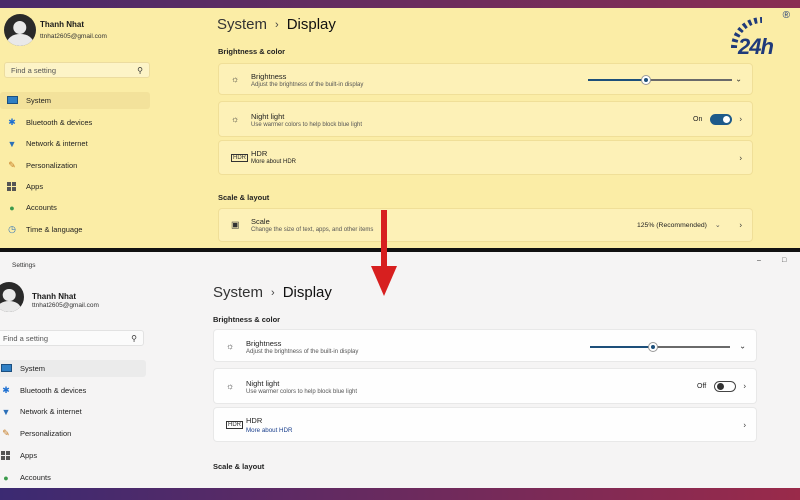 Image resolution: width=800 pixels, height=500 pixels. What do you see at coordinates (264, 343) in the screenshot?
I see `brightness-title: Brightness` at bounding box center [264, 343].